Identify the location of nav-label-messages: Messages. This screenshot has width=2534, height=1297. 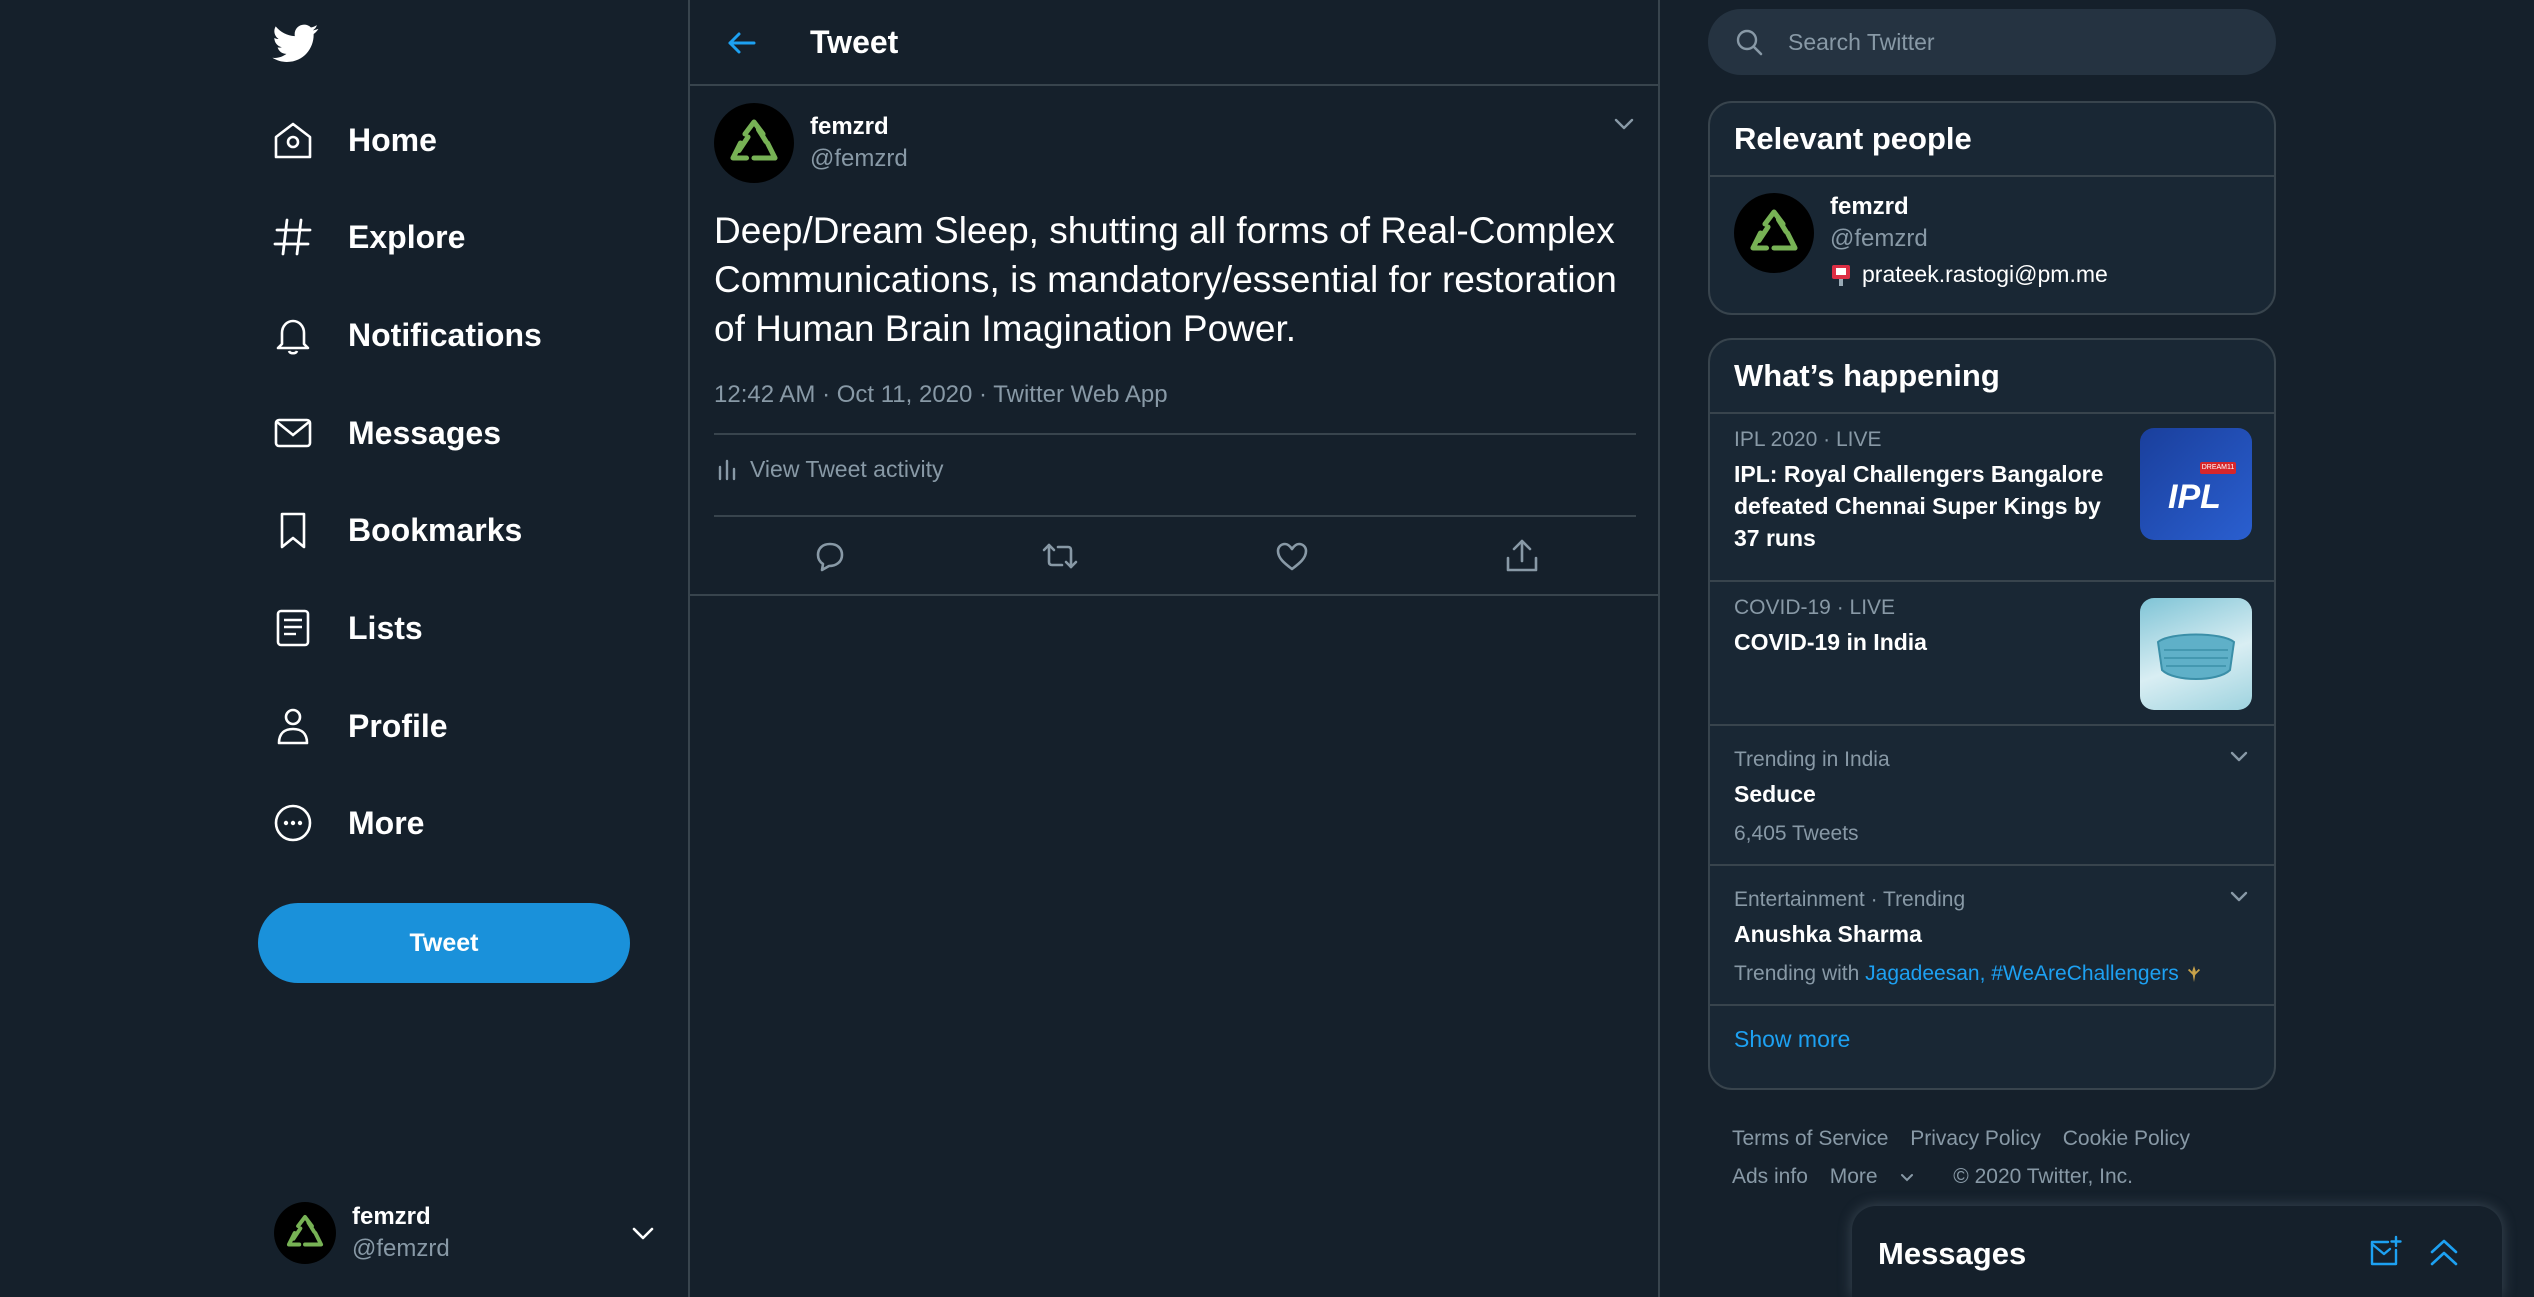
(424, 432).